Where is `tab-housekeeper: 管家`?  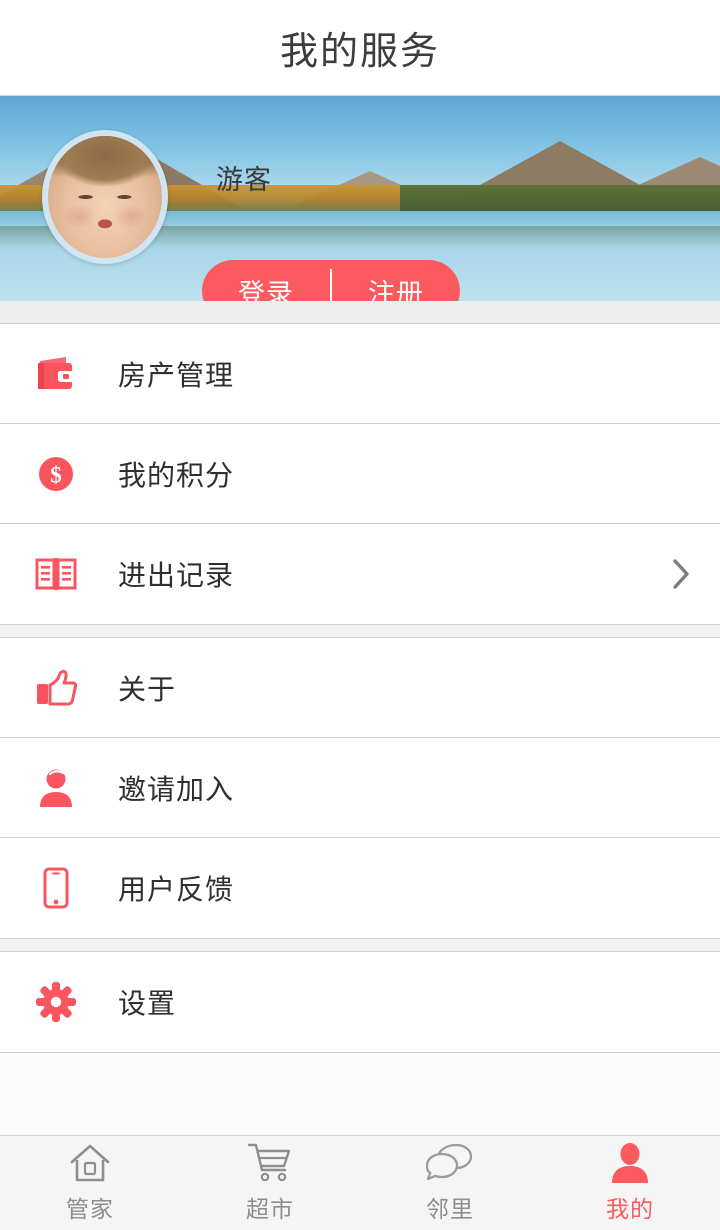
tab-housekeeper: 管家 is located at coordinates (90, 1183).